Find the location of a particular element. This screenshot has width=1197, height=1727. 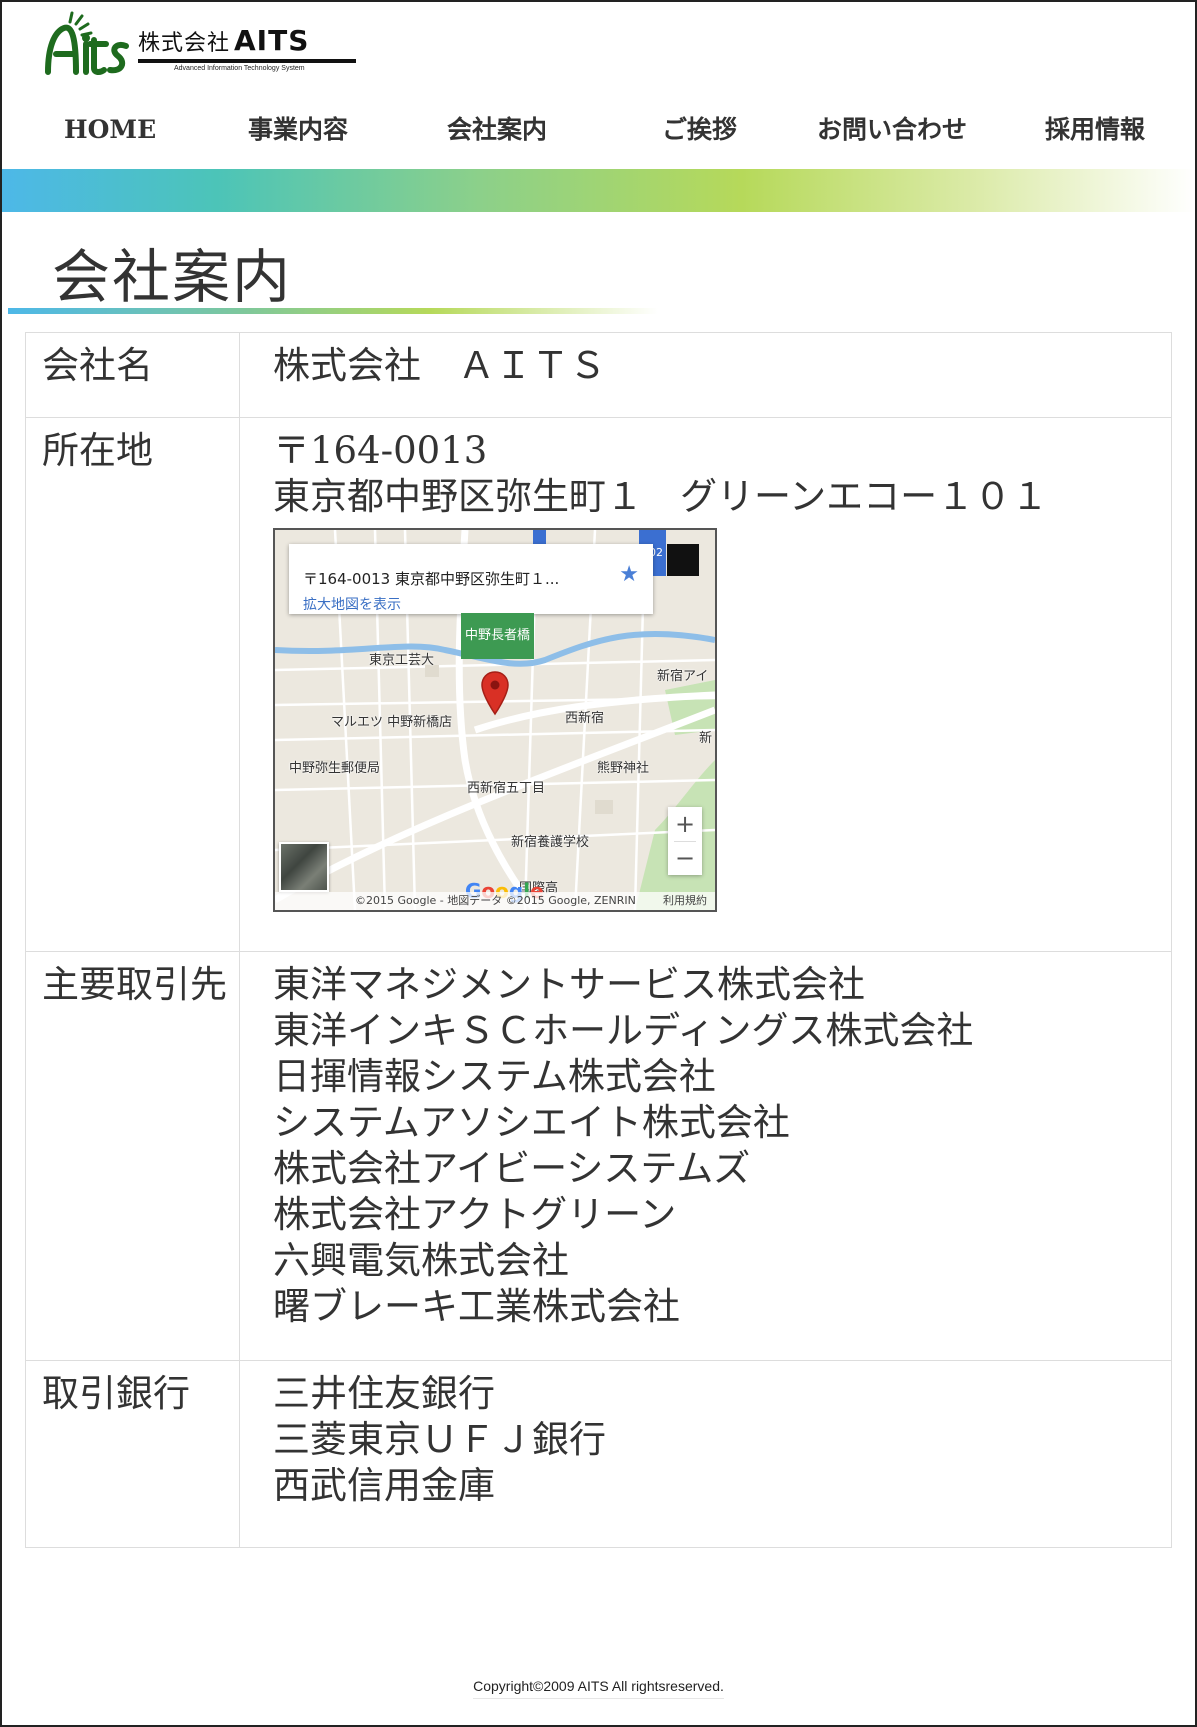

map-info-card: 〒164-0013 東京都中野区弥生町１... 拡大地図を表示 ★ is located at coordinates (471, 579).